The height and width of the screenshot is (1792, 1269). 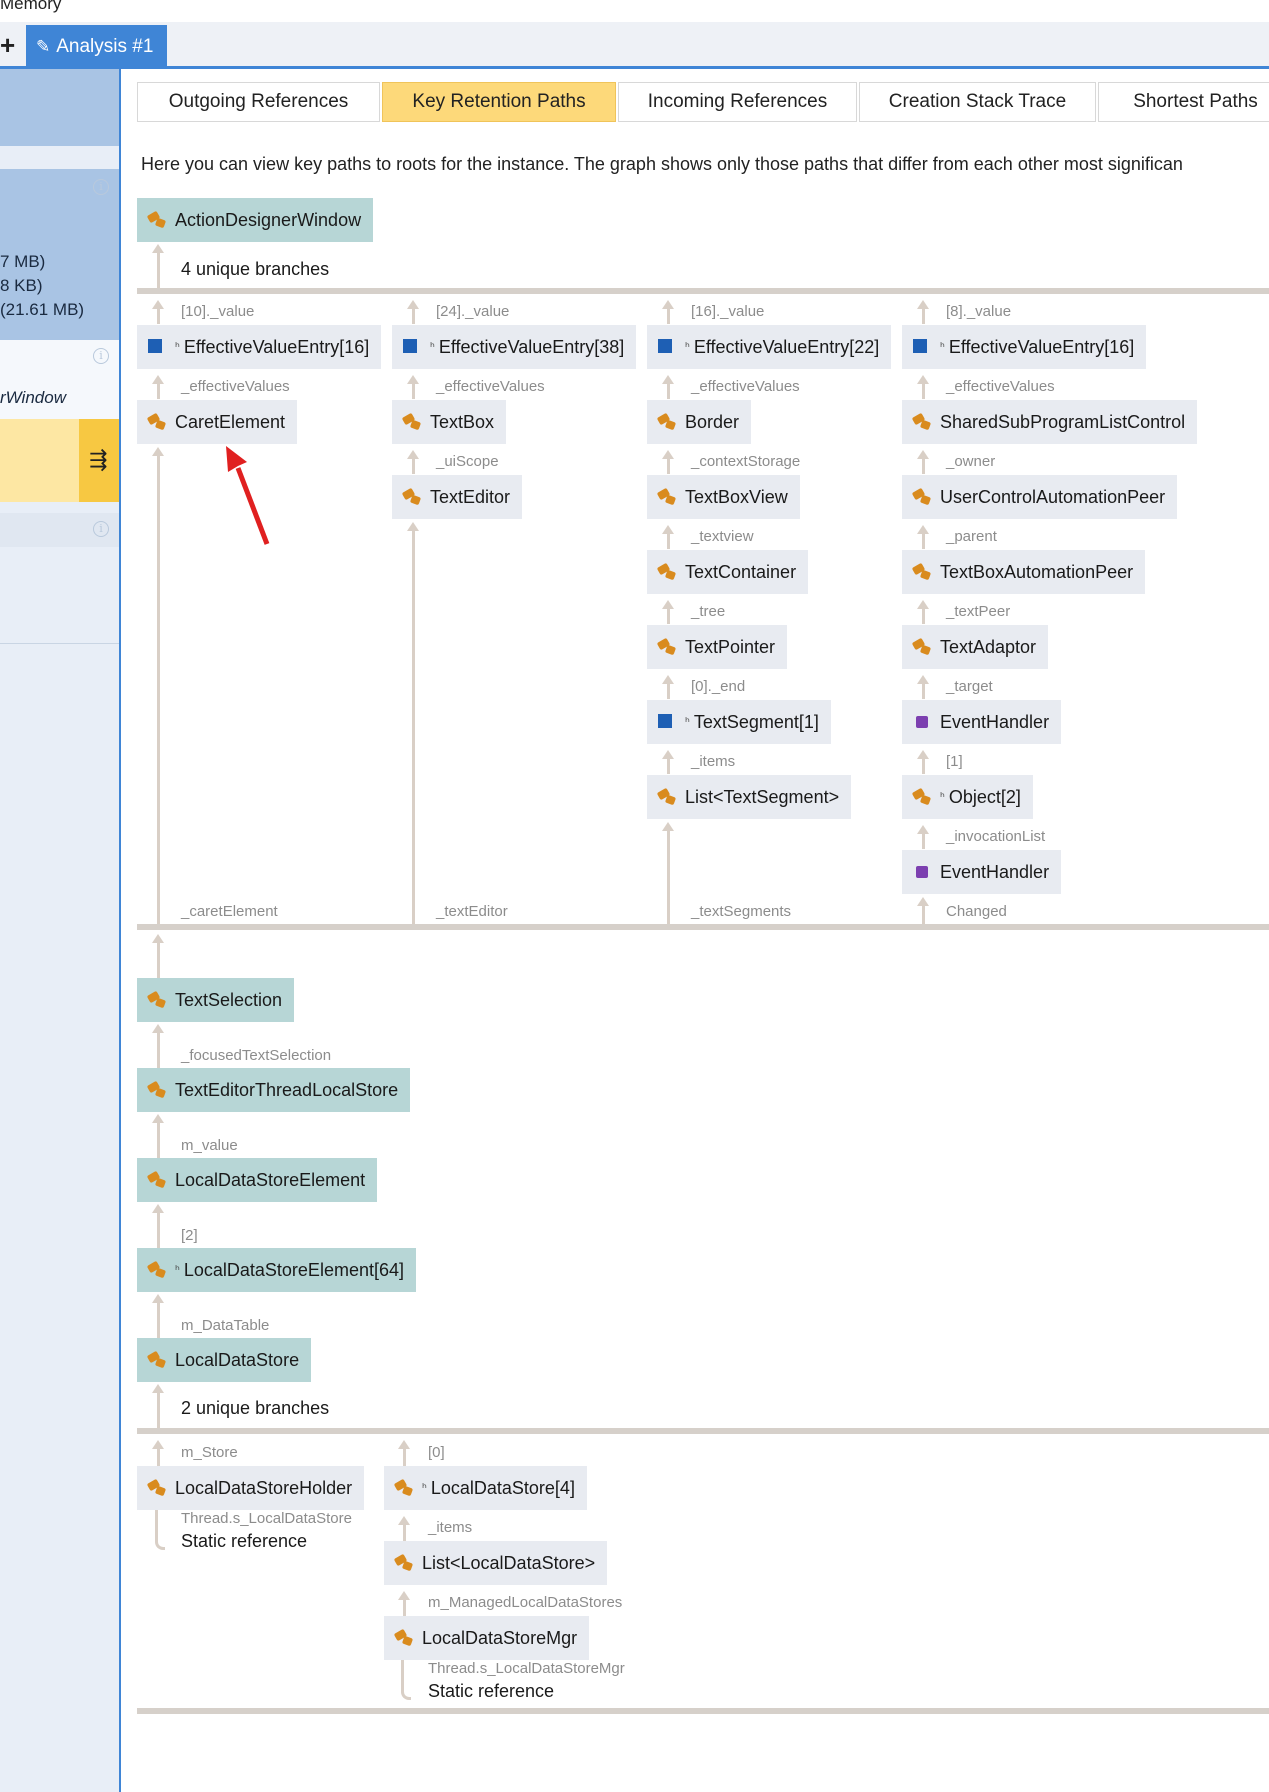 What do you see at coordinates (485, 1488) in the screenshot?
I see `graph-node: ʰ LocalDataStore[4]` at bounding box center [485, 1488].